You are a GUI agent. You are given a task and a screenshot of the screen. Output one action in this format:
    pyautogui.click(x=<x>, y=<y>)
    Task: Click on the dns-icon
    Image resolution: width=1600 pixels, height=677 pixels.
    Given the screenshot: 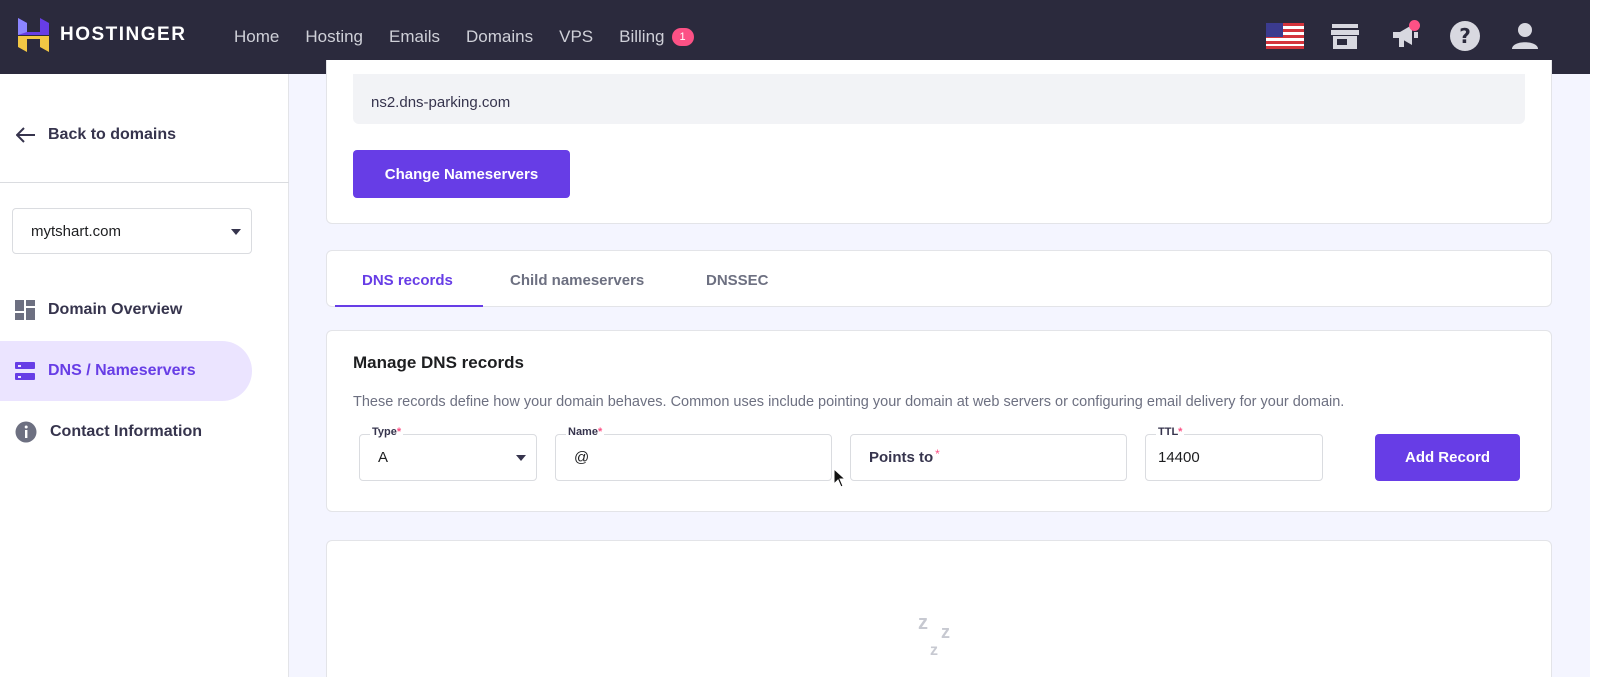 What is the action you would take?
    pyautogui.click(x=25, y=371)
    